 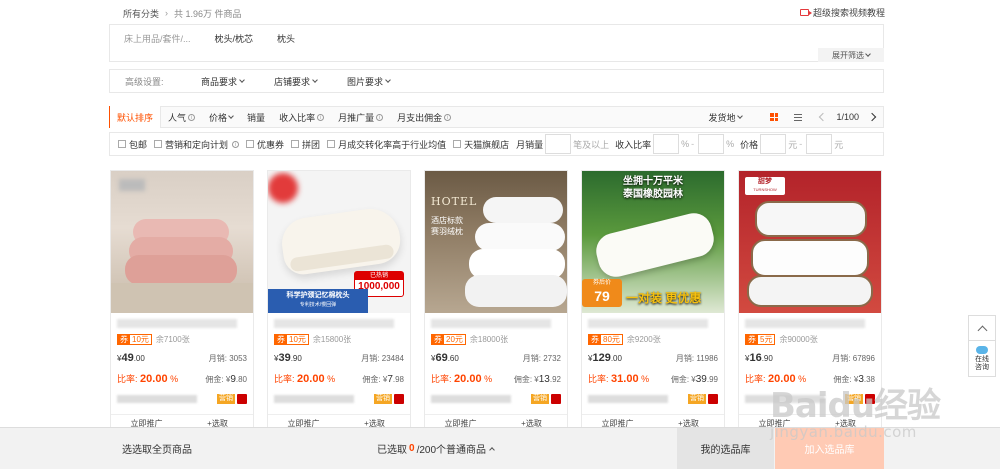 I want to click on product-price: ¥69.60, so click(x=445, y=358).